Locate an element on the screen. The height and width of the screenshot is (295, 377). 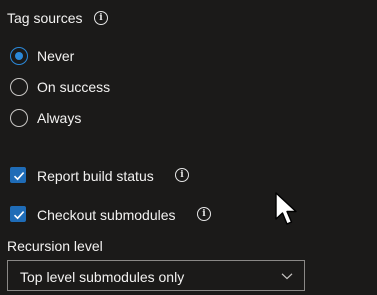
report-build-status-checkbox is located at coordinates (18, 175).